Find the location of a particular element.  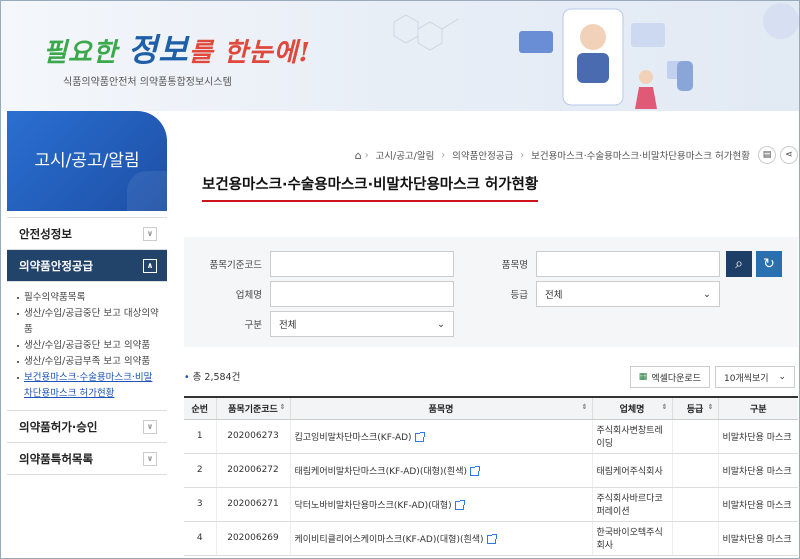

cell-product: 케이비티클리어스케이마스크(KF-AD)(대형)(흰색) is located at coordinates (440, 538).